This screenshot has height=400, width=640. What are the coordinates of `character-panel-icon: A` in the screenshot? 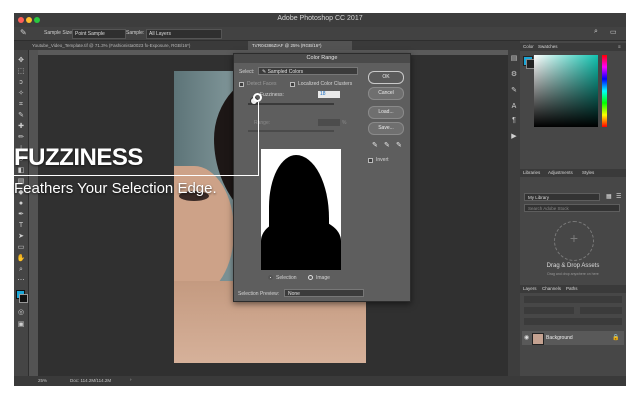 It's located at (514, 106).